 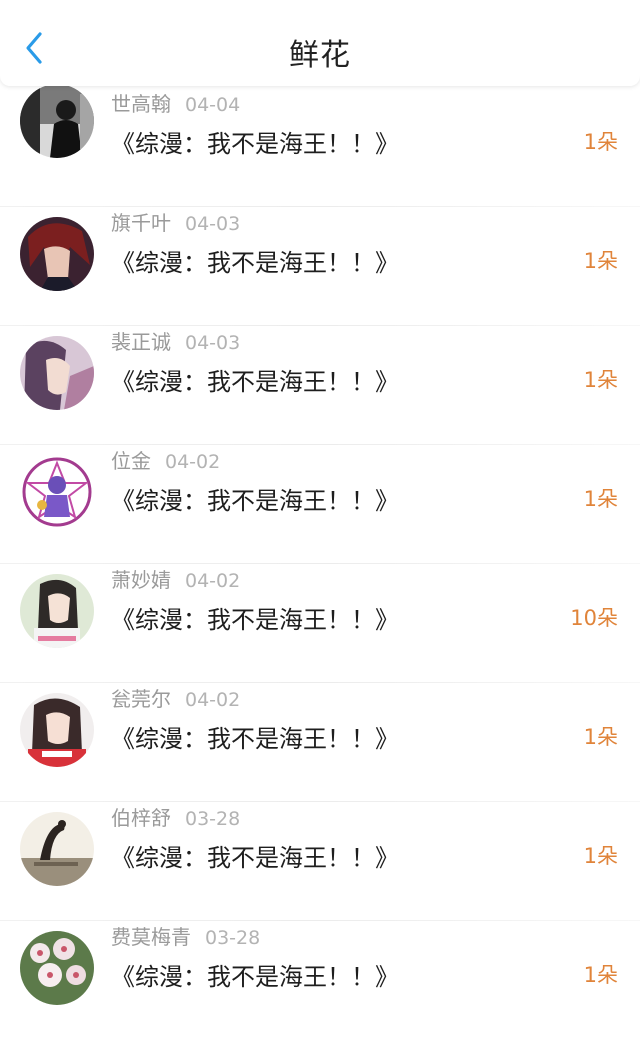 I want to click on page-title: 鲜花, so click(x=320, y=55).